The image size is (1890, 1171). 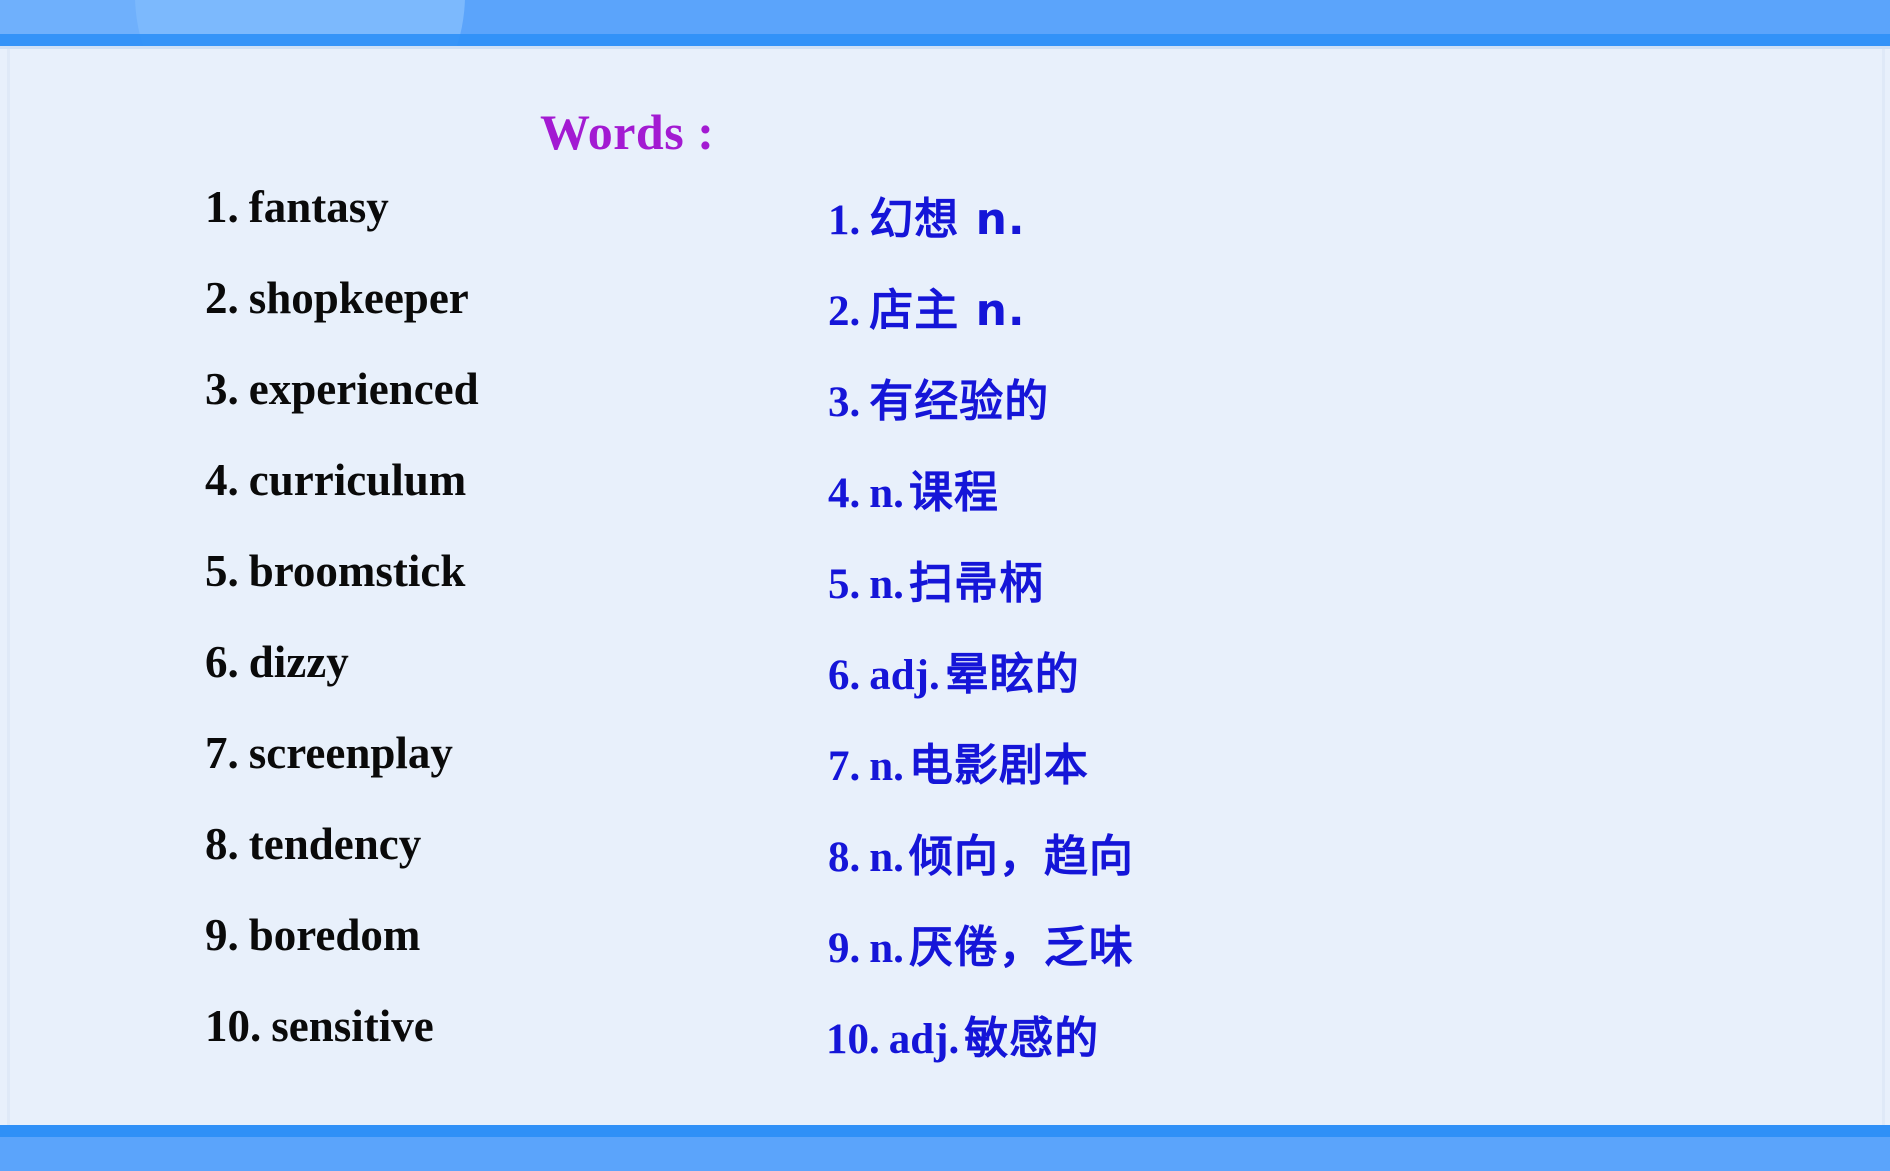 I want to click on english-index: 9., so click(x=222, y=935).